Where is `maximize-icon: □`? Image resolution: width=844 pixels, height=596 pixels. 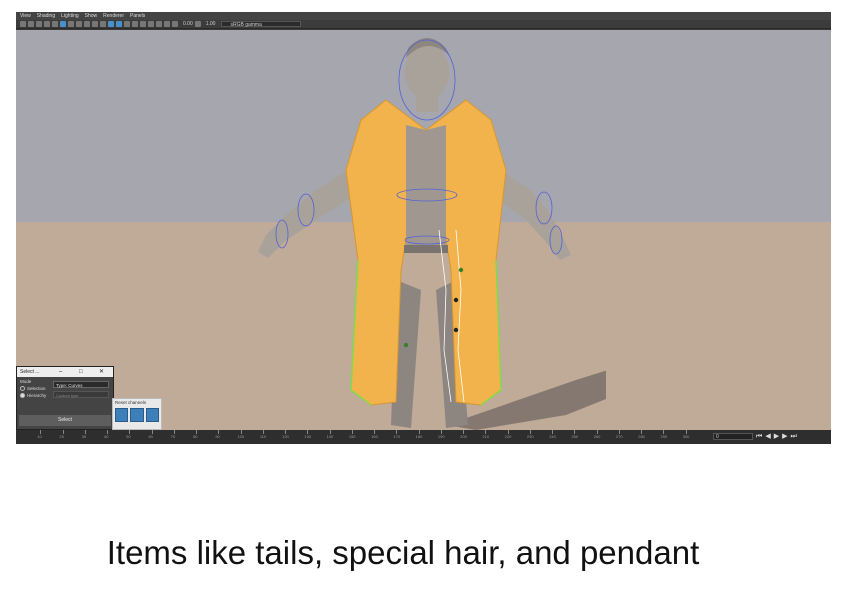 maximize-icon: □ is located at coordinates (81, 372).